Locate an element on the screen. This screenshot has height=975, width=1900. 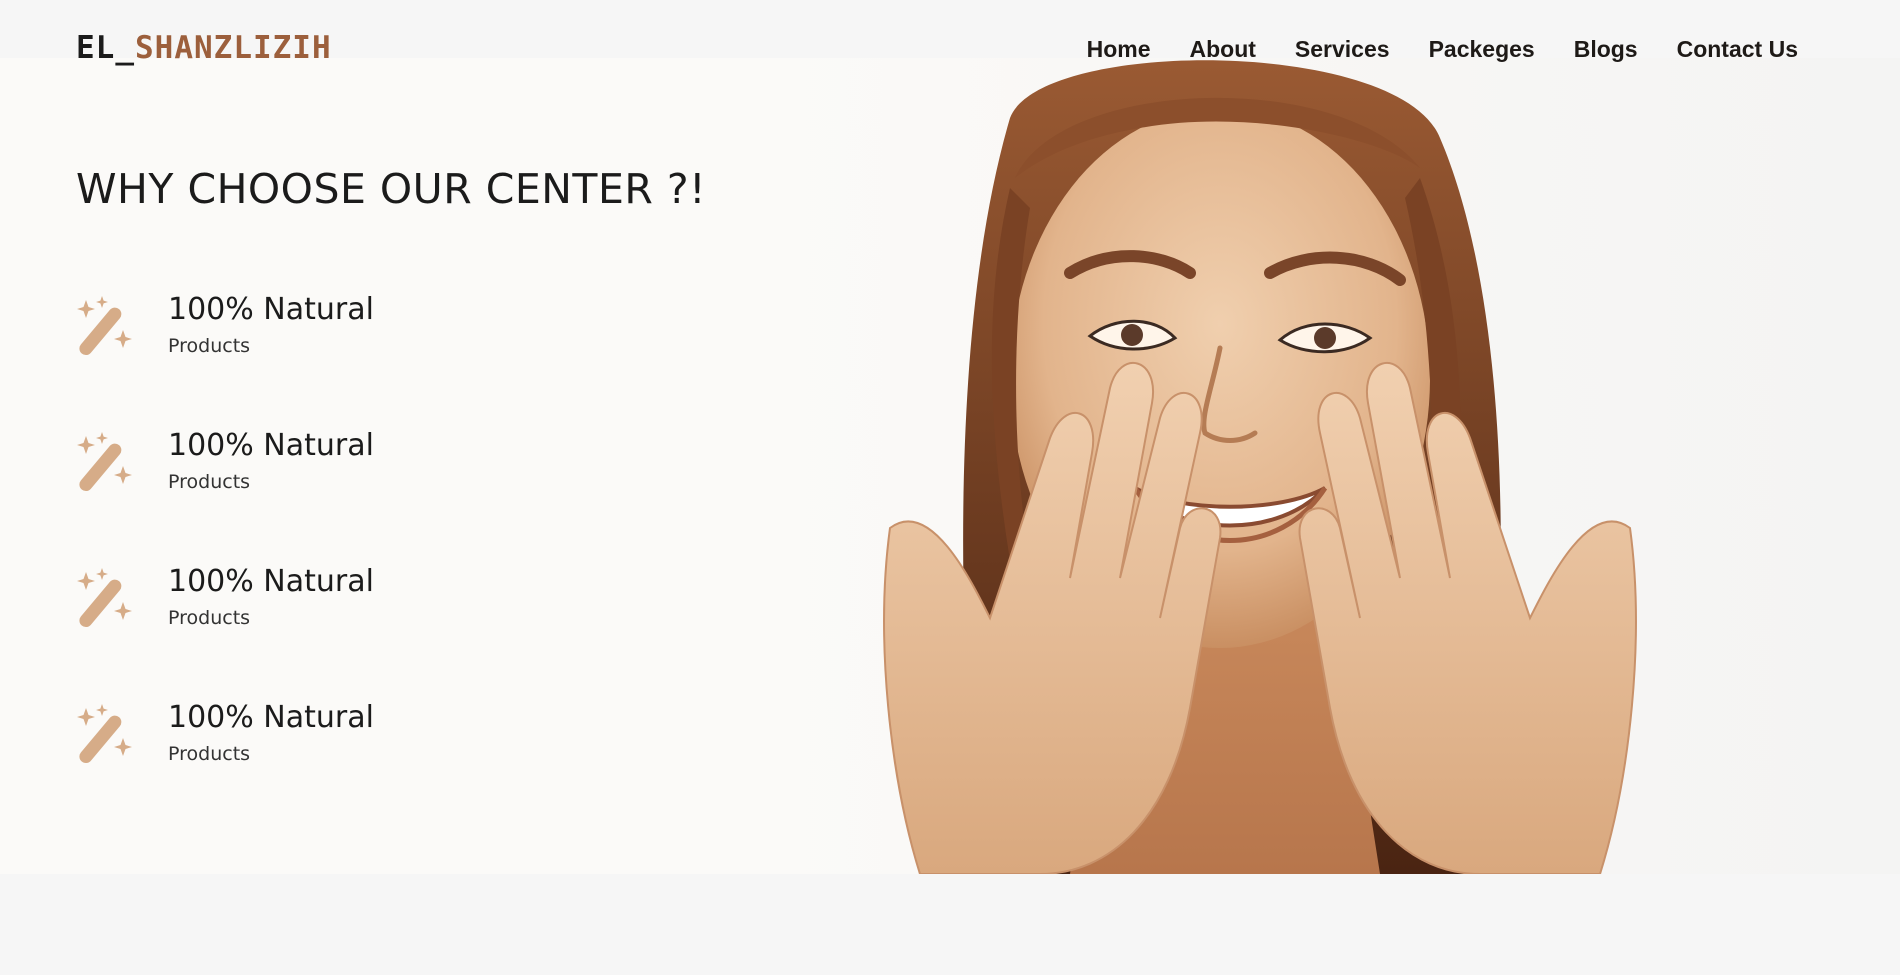
site-logo: EL_SHANZLIZIH is located at coordinates (204, 48).